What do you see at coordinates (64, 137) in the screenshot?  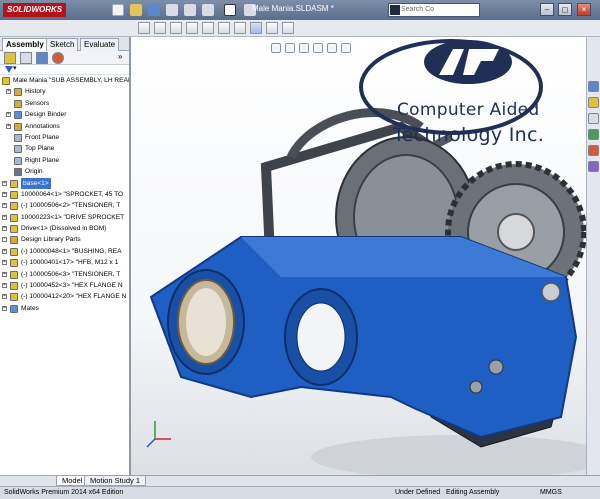 I see `tree-item: Front Plane` at bounding box center [64, 137].